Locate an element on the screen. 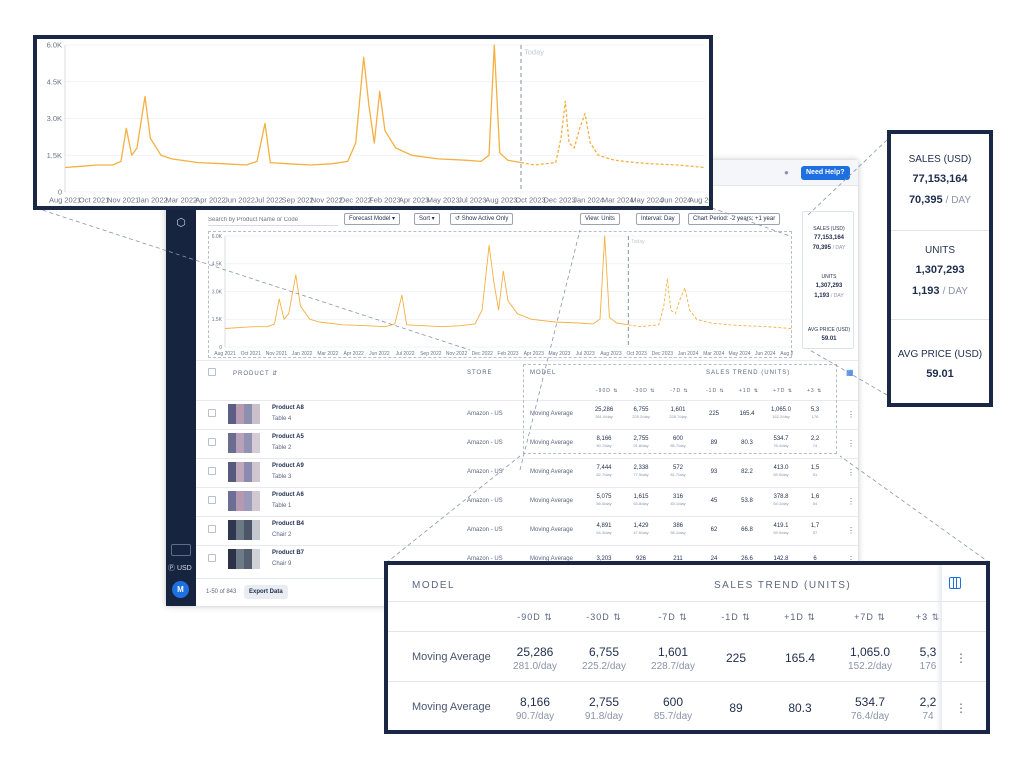 Image resolution: width=1024 pixels, height=768 pixels. avg-price-stat-group: AVG PRICE (USD) 59.01 is located at coordinates (940, 364).